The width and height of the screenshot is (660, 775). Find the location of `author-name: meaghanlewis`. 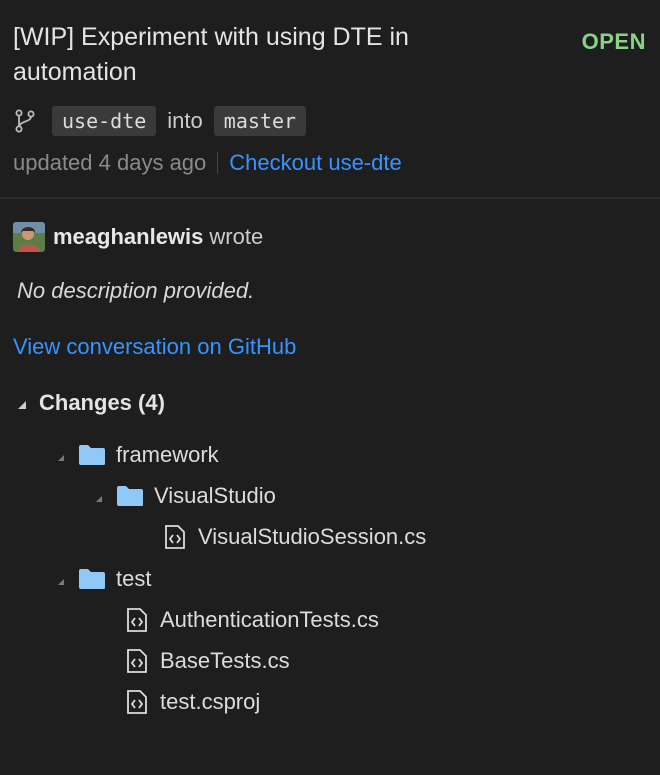

author-name: meaghanlewis is located at coordinates (128, 237).